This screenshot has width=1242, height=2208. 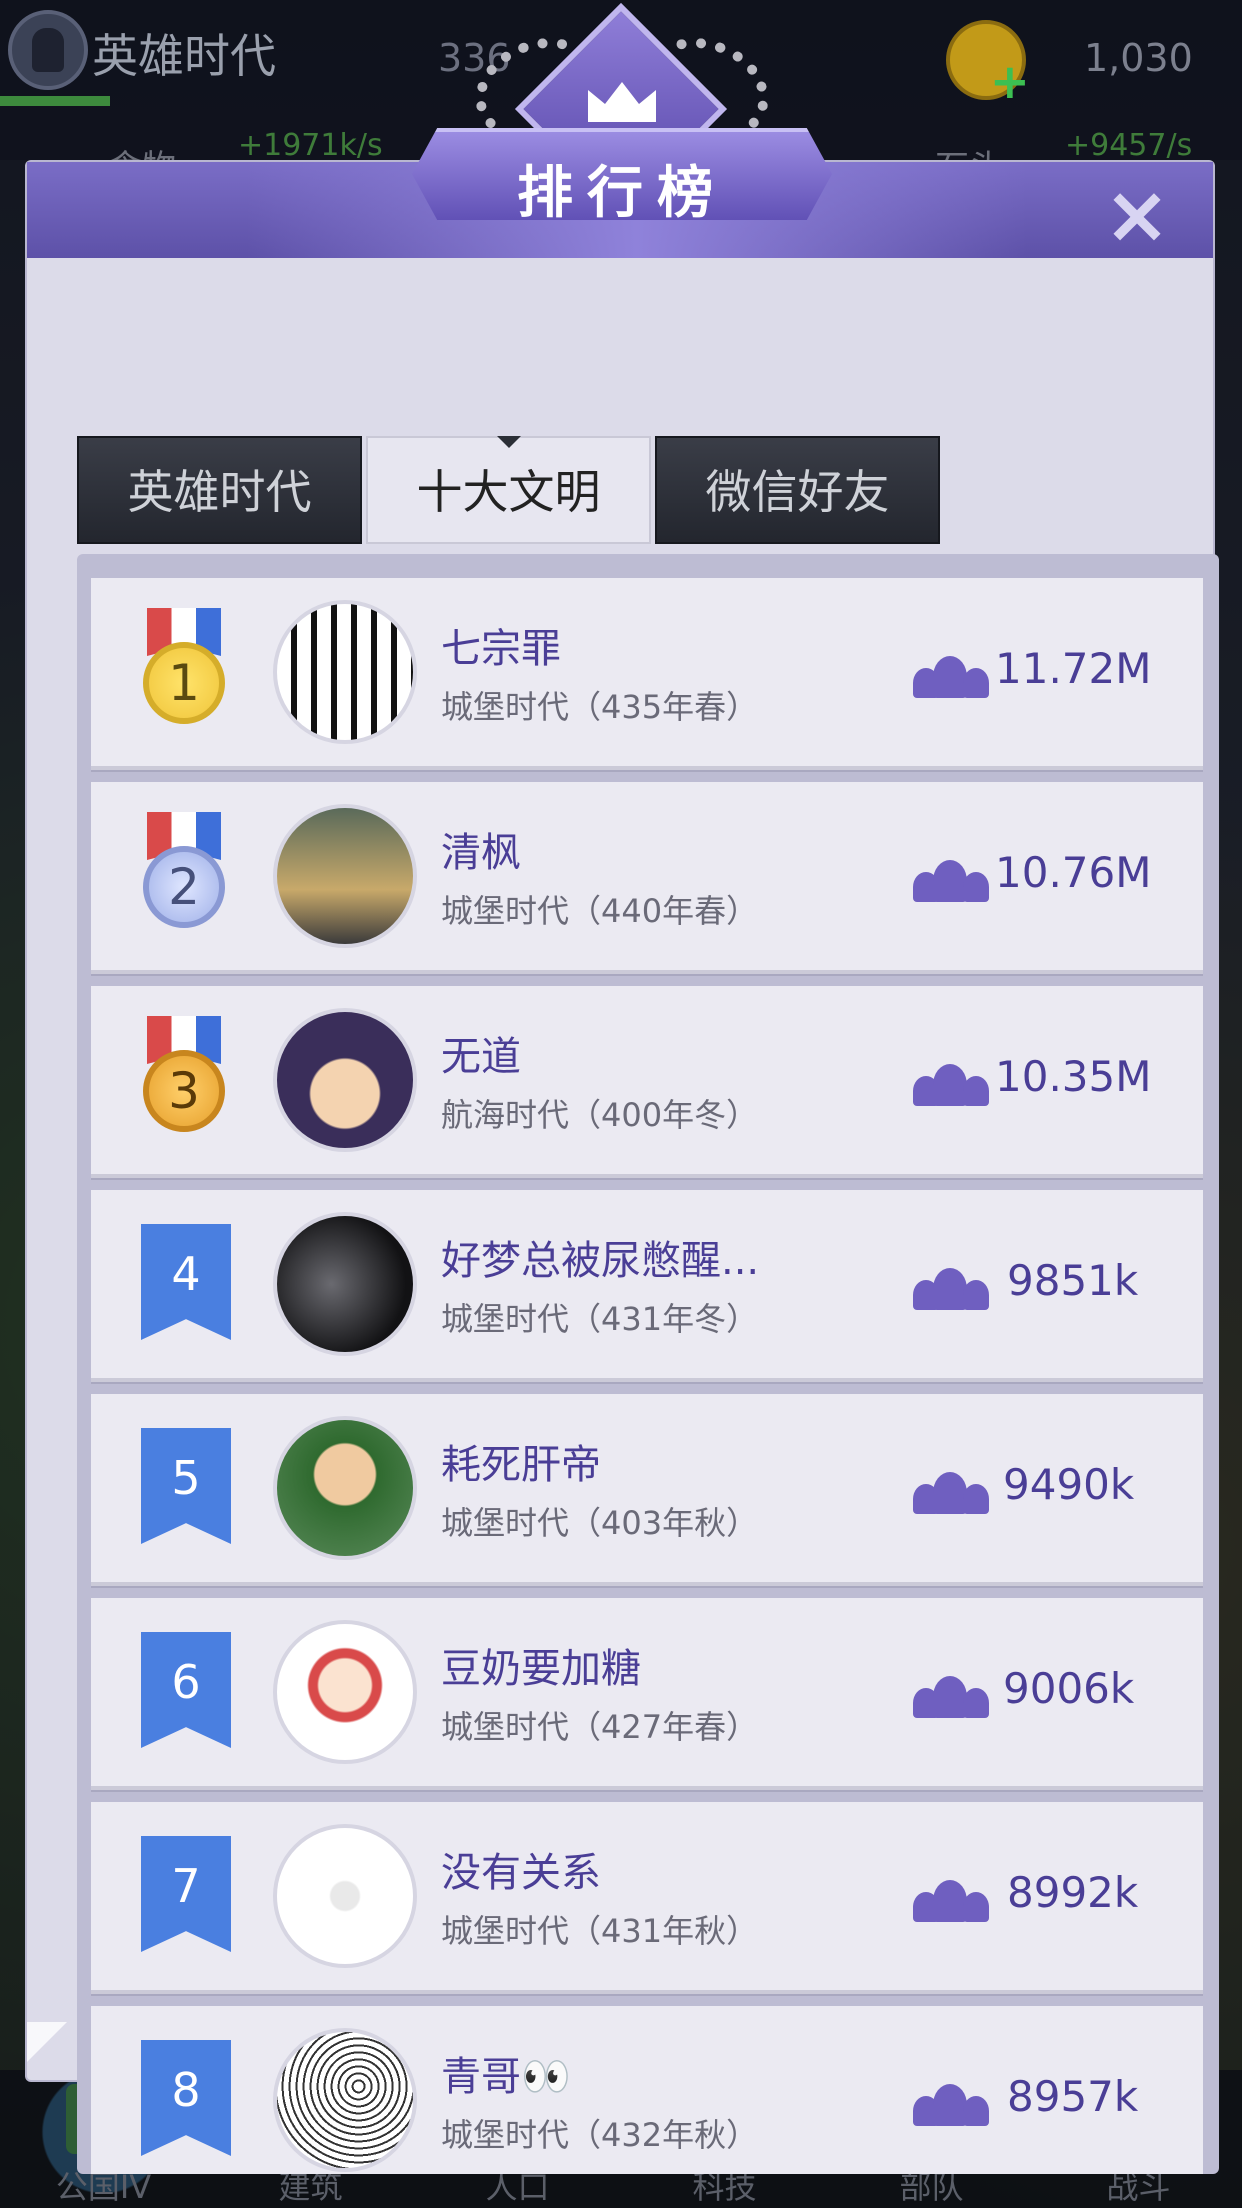 I want to click on population-value: 8957k, so click(x=1073, y=2096).